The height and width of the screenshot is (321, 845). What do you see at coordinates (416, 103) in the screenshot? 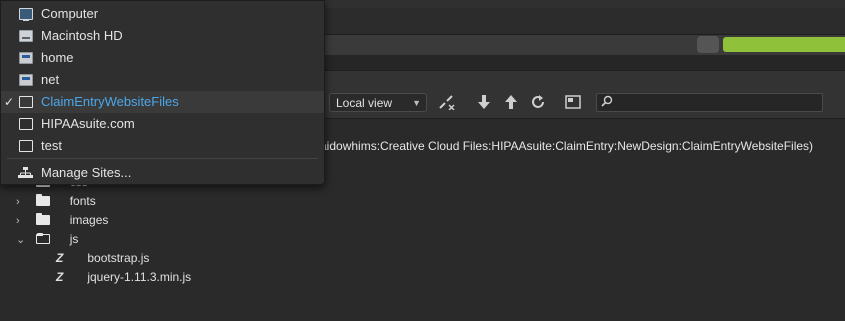
I see `chevron-down-icon: ▼` at bounding box center [416, 103].